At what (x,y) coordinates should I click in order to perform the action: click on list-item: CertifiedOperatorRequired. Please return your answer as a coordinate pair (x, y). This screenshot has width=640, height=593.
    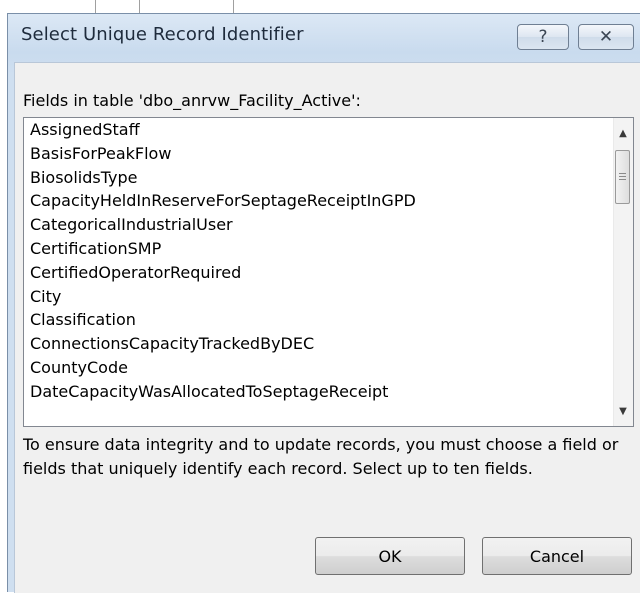
    Looking at the image, I should click on (319, 273).